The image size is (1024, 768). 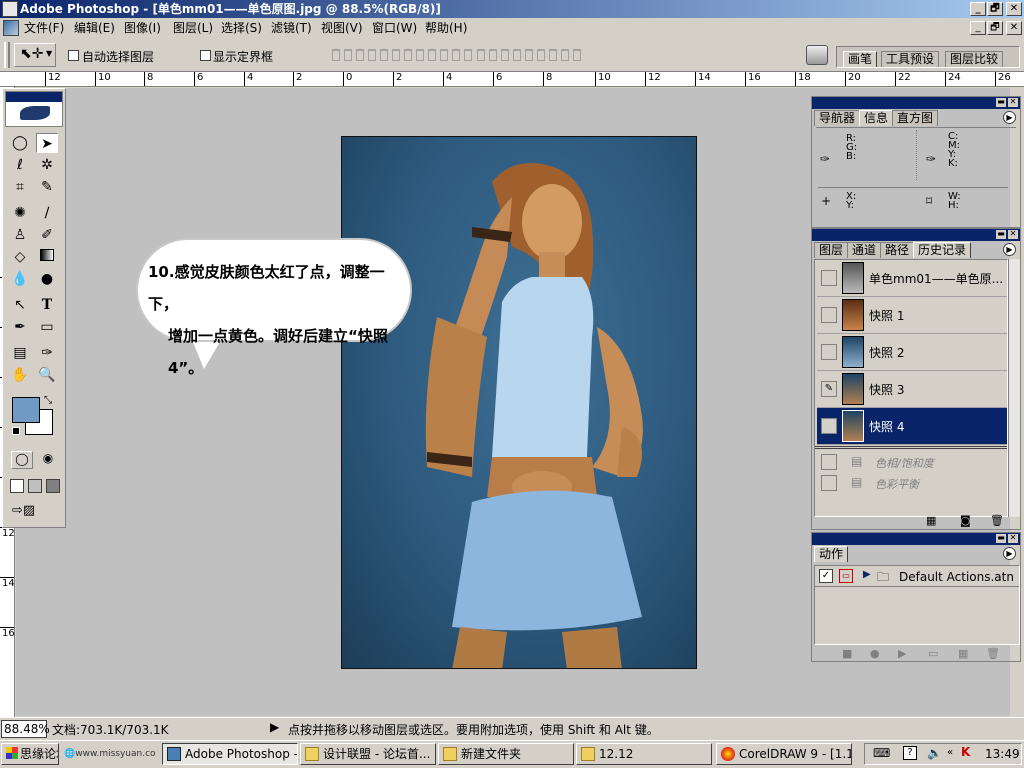 I want to click on new-document-from-state-icon: ▦, so click(x=931, y=520).